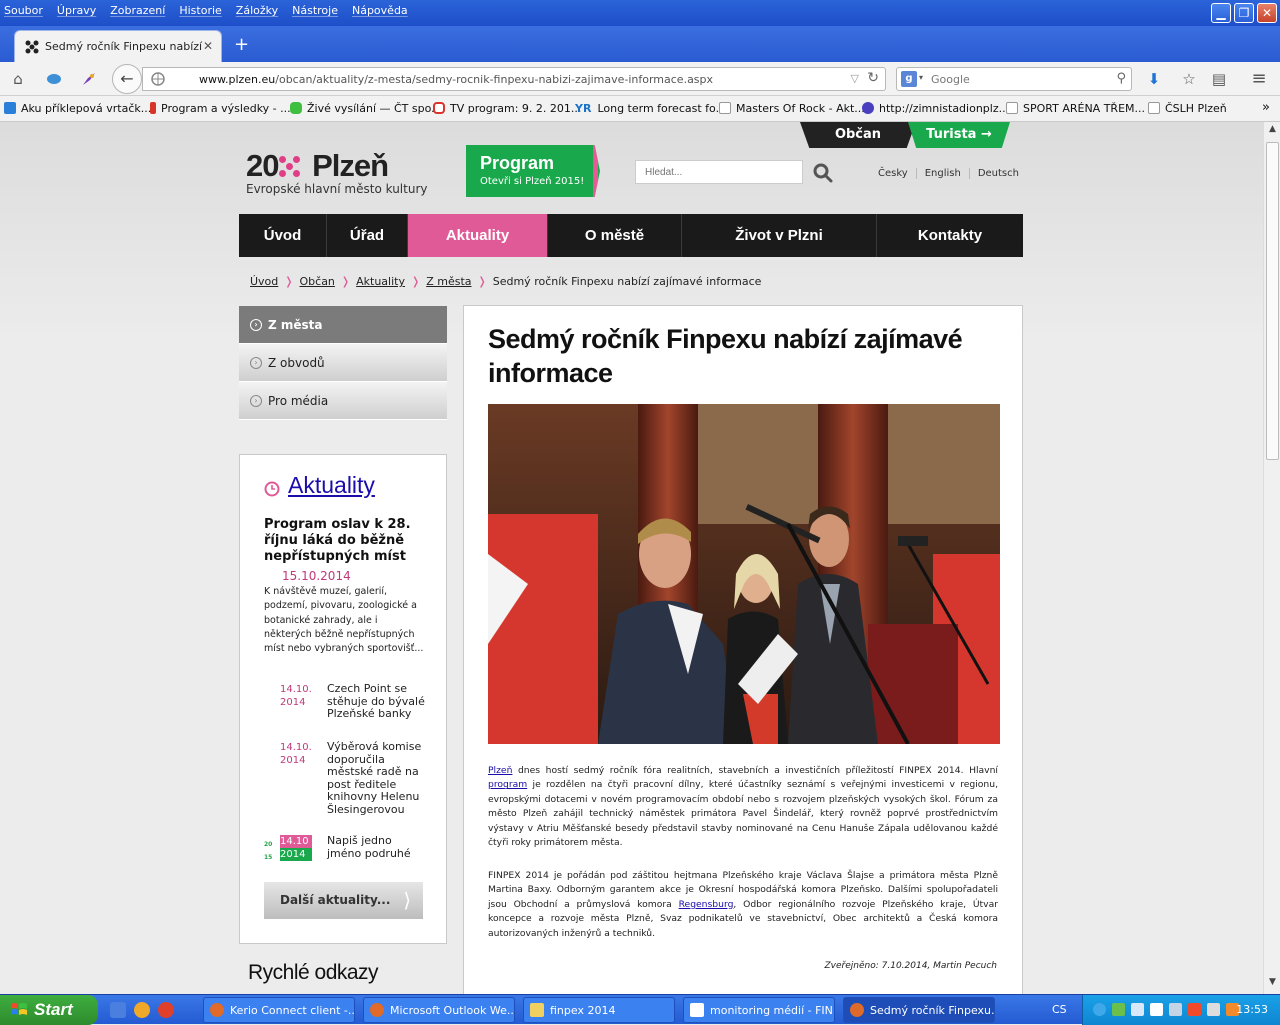 Image resolution: width=1280 pixels, height=1025 pixels. Describe the element at coordinates (1175, 1009) in the screenshot. I see `tray-monitor-icon` at that location.